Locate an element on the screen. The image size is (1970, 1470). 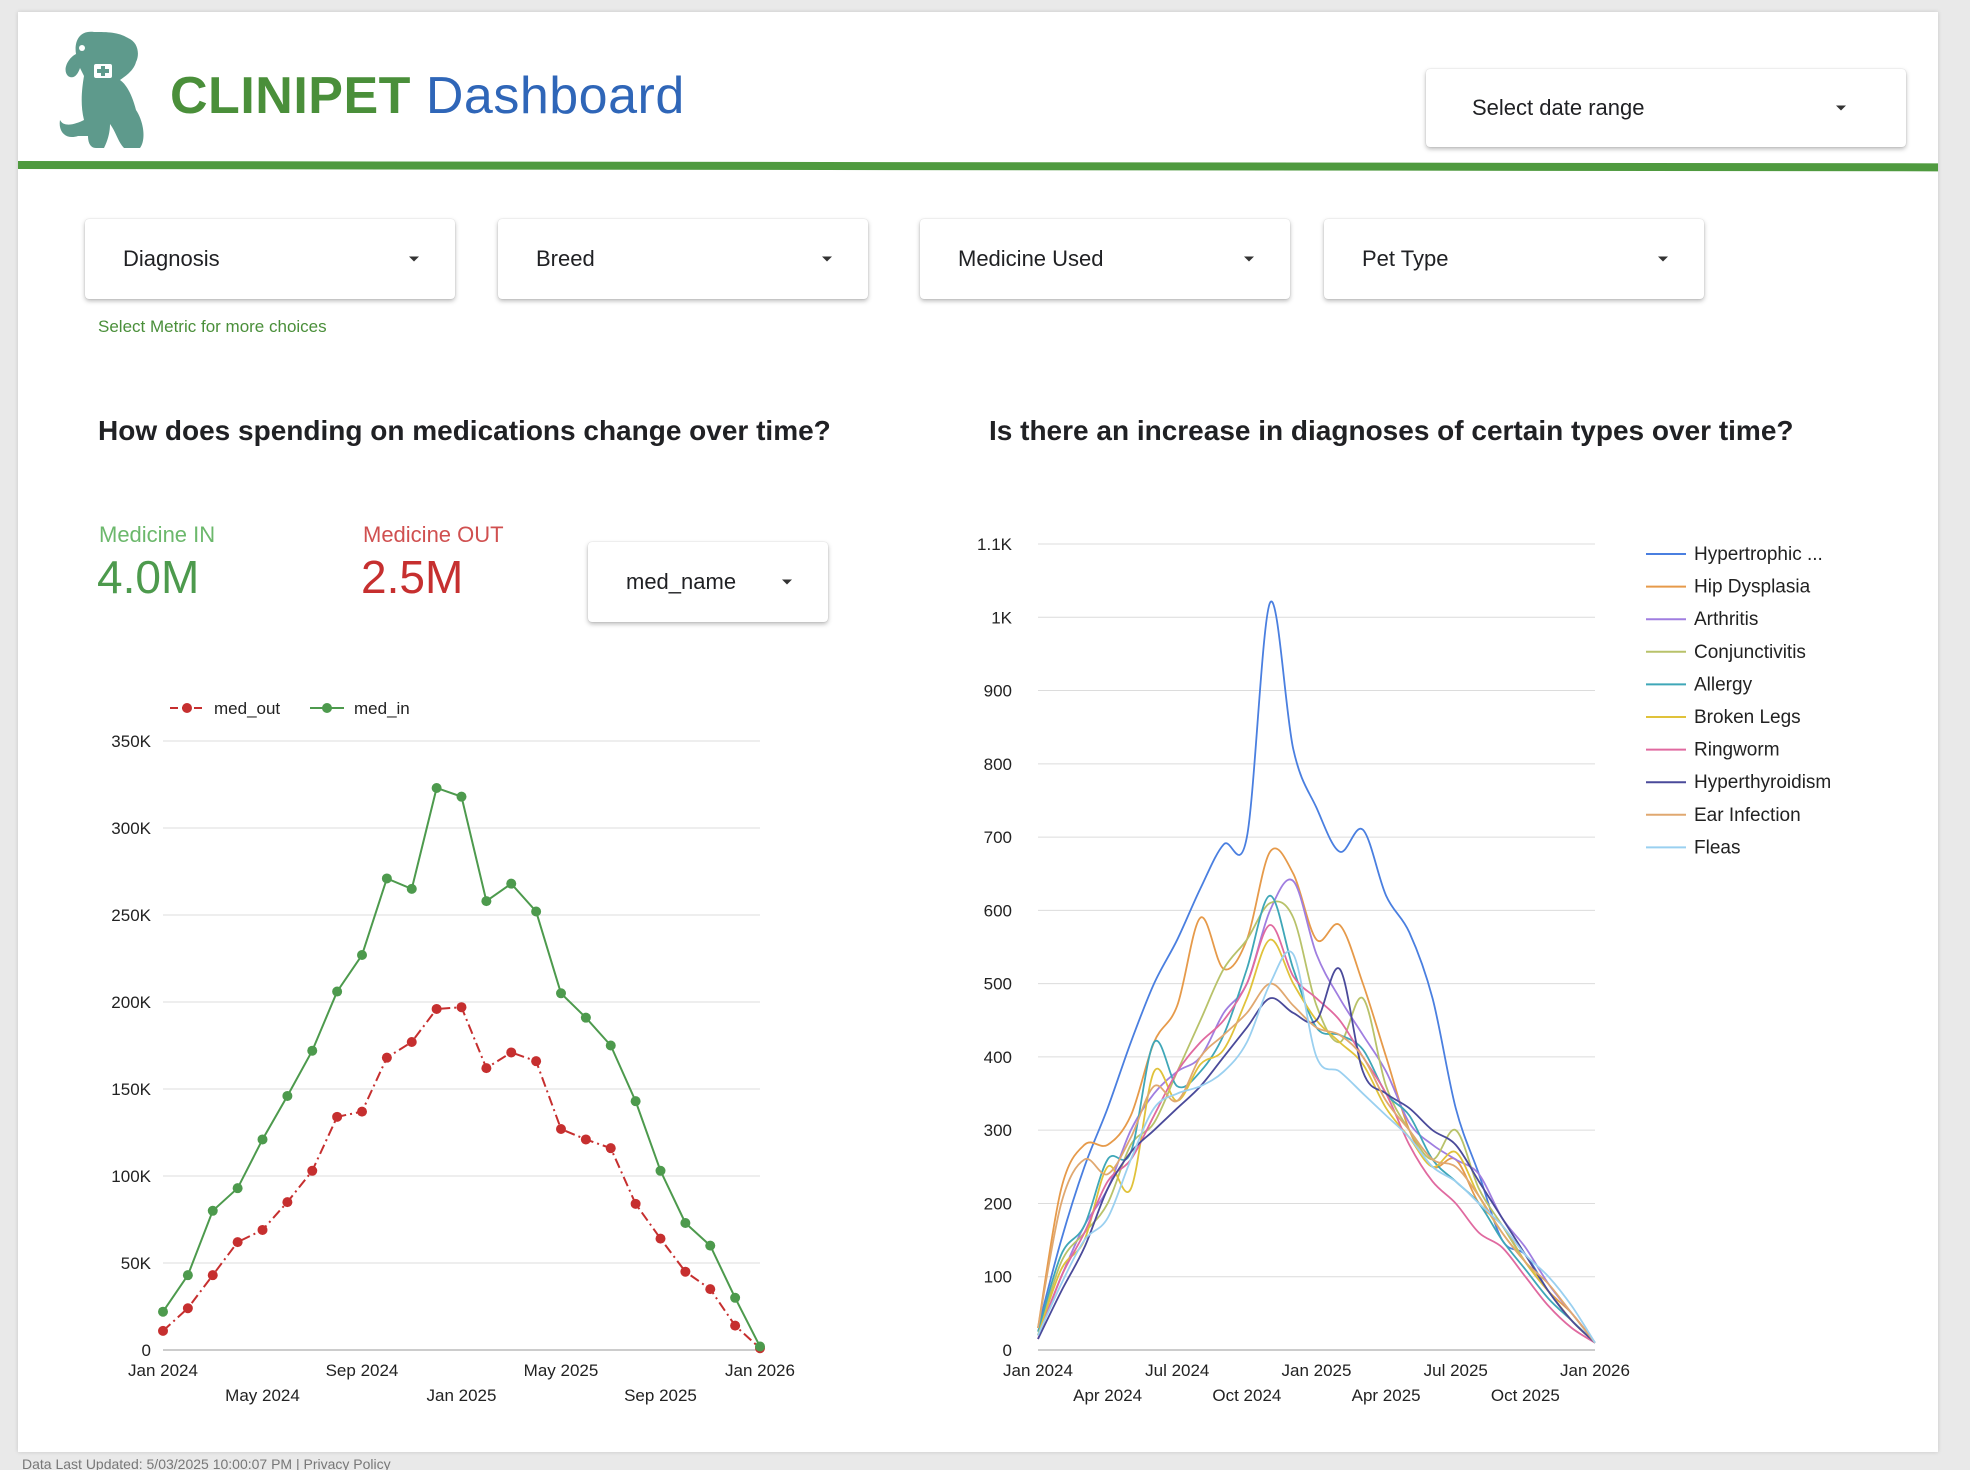
y-tick-label: 300K is located at coordinates (131, 828).